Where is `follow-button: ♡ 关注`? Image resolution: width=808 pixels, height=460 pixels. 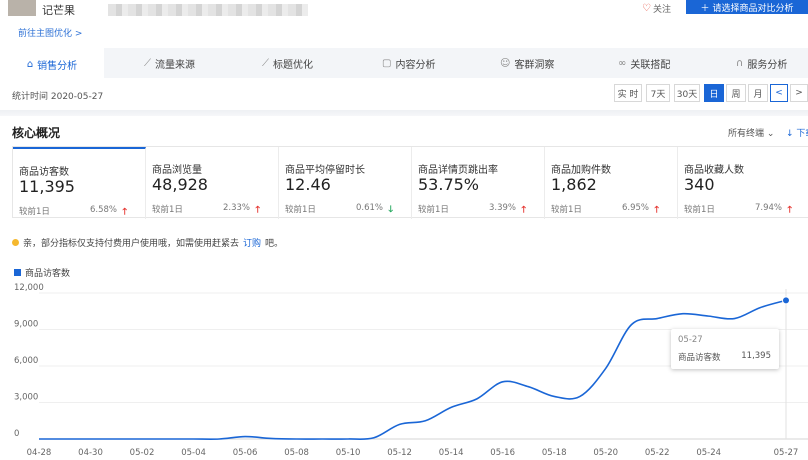
follow-button: ♡ 关注 is located at coordinates (656, 8).